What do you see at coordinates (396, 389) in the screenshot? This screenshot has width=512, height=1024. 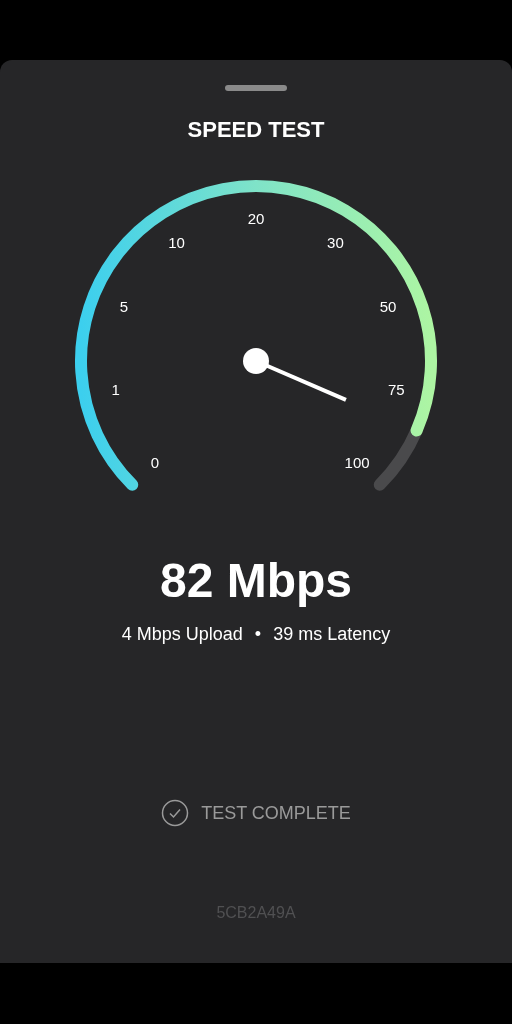 I see `scale-label: 75` at bounding box center [396, 389].